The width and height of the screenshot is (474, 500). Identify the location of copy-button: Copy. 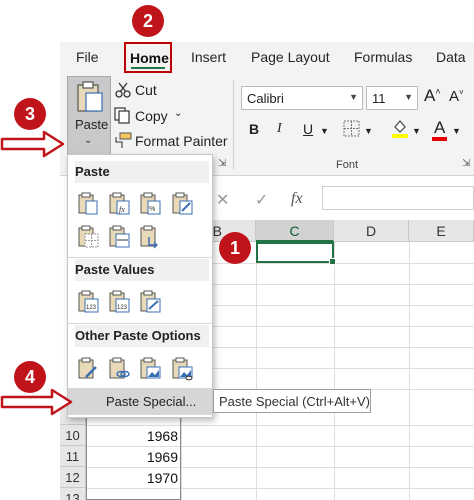
(151, 116).